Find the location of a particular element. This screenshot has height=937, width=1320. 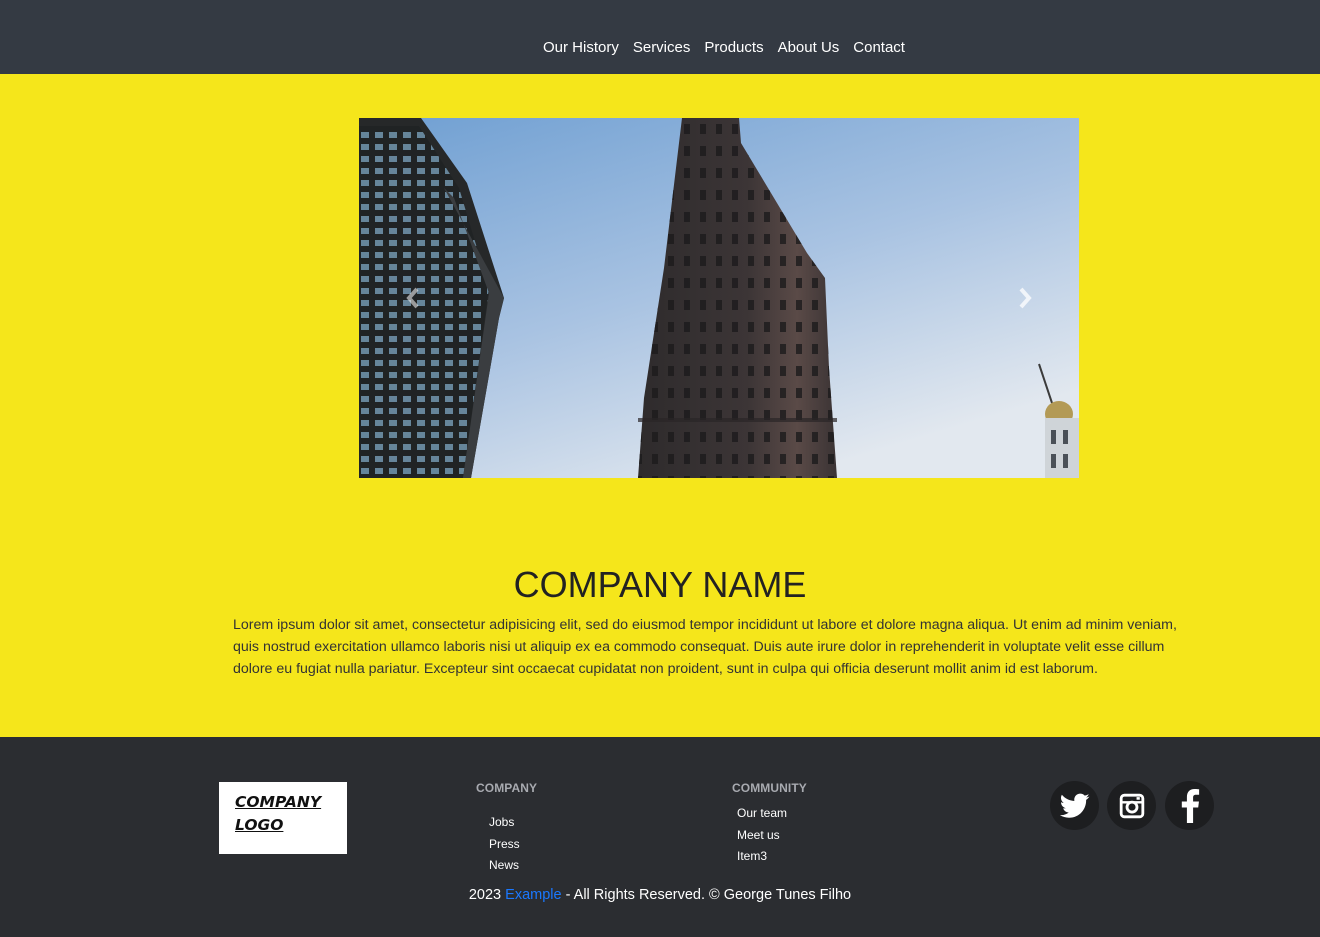

footer-link-jobs: Jobs is located at coordinates (501, 822).